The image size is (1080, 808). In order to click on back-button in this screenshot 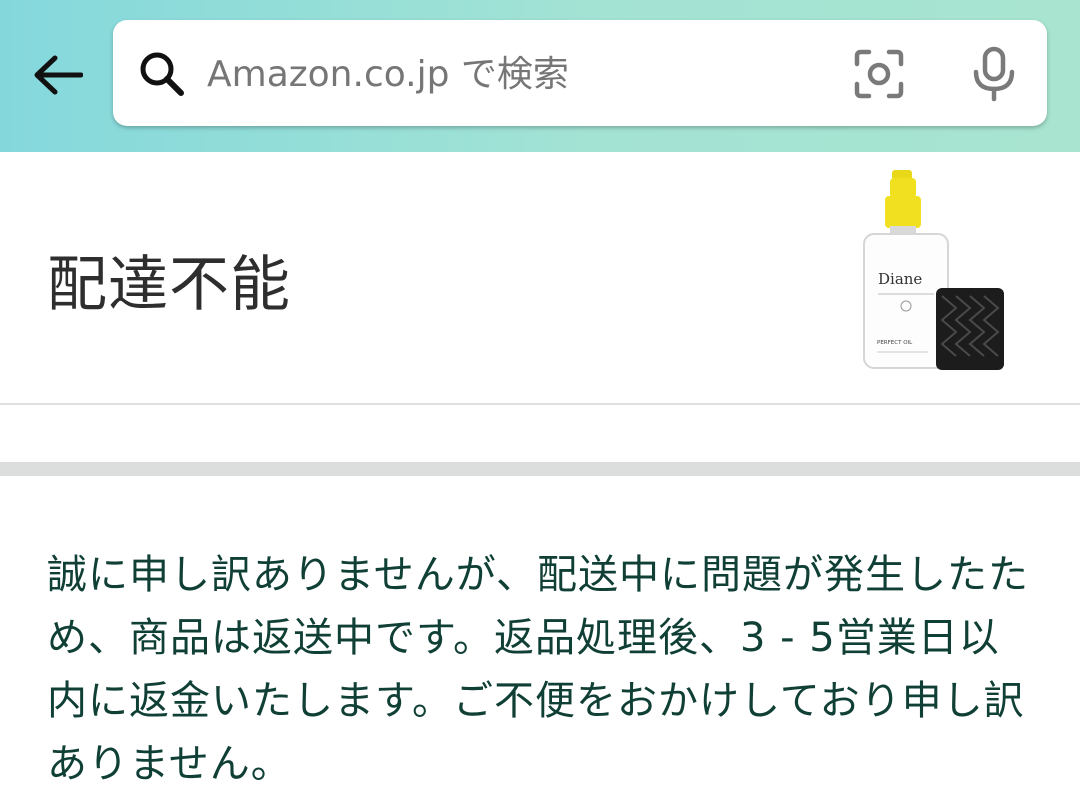, I will do `click(57, 75)`.